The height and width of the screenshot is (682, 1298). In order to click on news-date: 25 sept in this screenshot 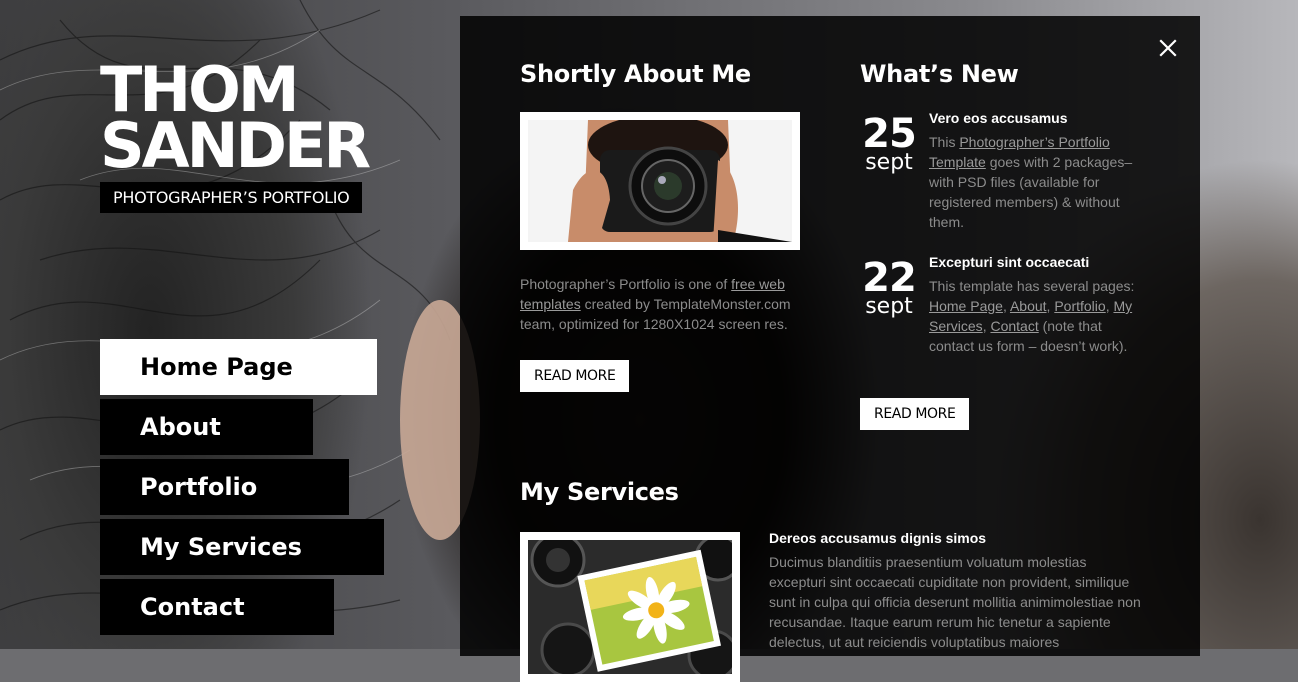, I will do `click(889, 144)`.